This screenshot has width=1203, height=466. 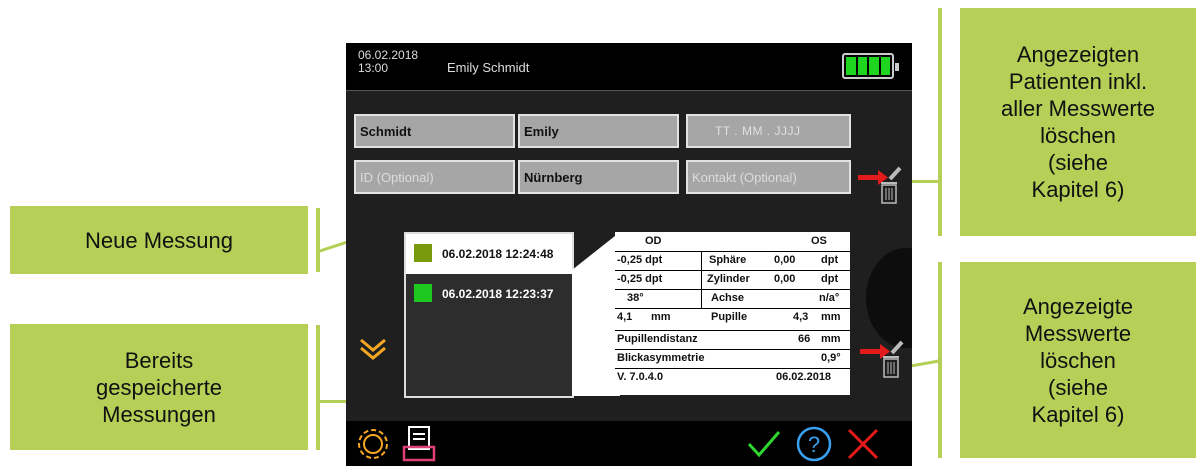 What do you see at coordinates (863, 444) in the screenshot?
I see `close-icon` at bounding box center [863, 444].